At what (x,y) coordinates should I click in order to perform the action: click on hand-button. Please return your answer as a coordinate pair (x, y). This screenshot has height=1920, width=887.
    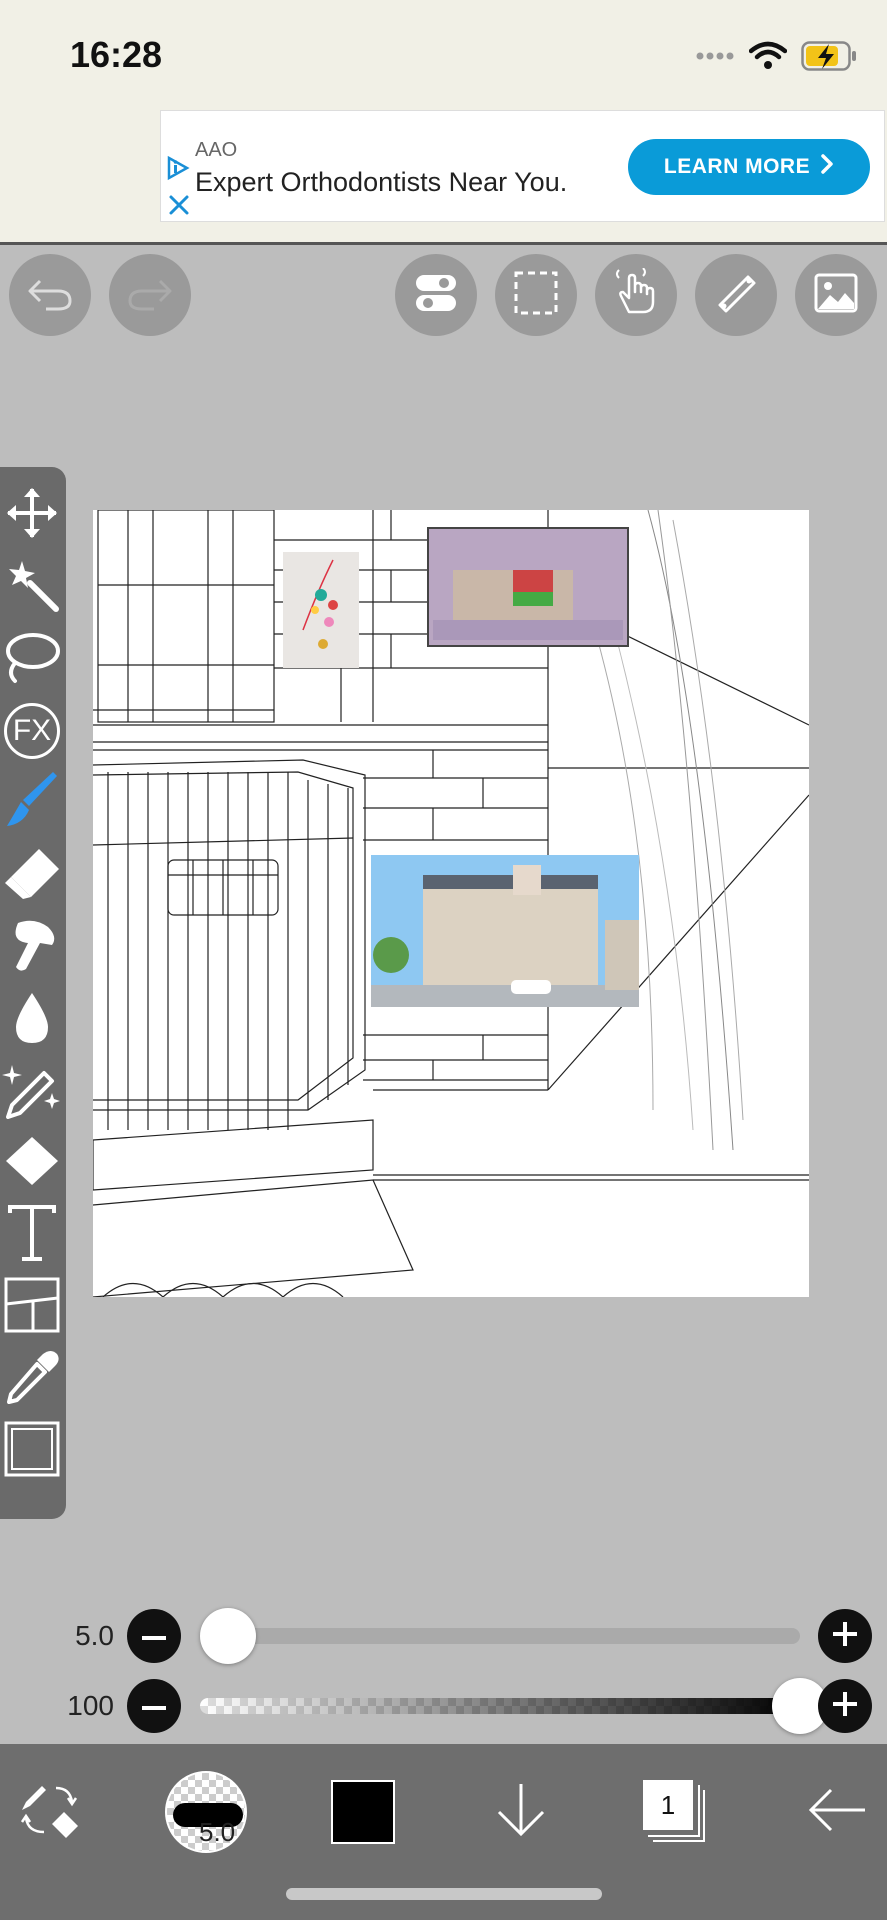
    Looking at the image, I should click on (636, 295).